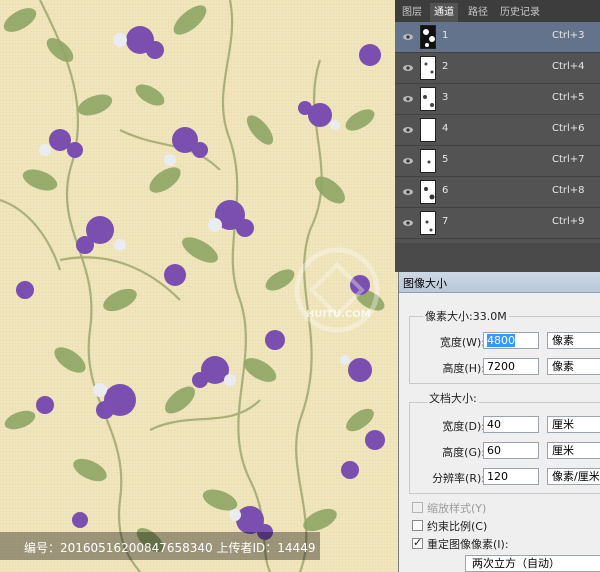  What do you see at coordinates (499, 282) in the screenshot?
I see `dialog-titlebar: 图像大小` at bounding box center [499, 282].